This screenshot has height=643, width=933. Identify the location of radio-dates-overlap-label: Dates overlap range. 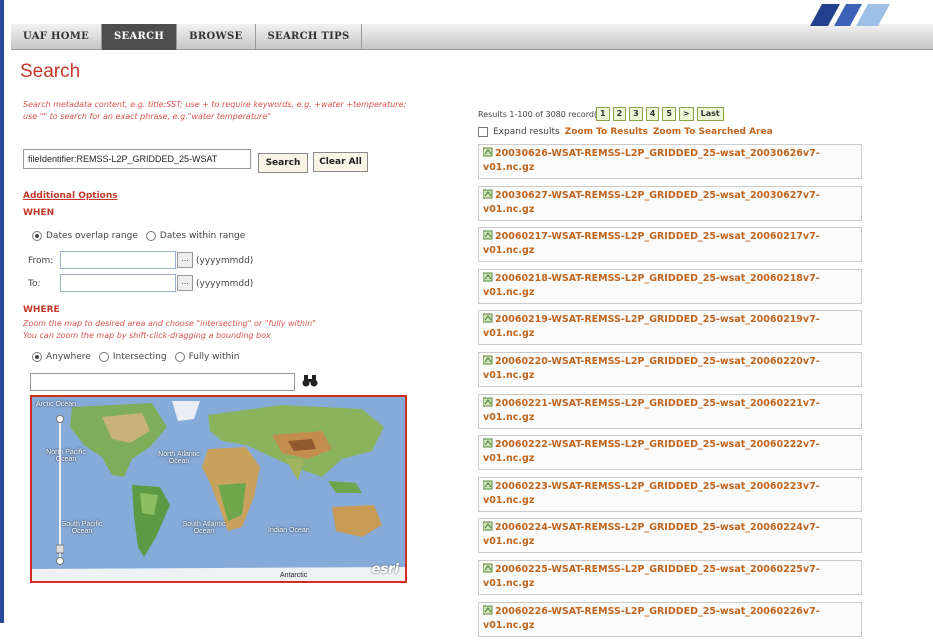
(92, 236).